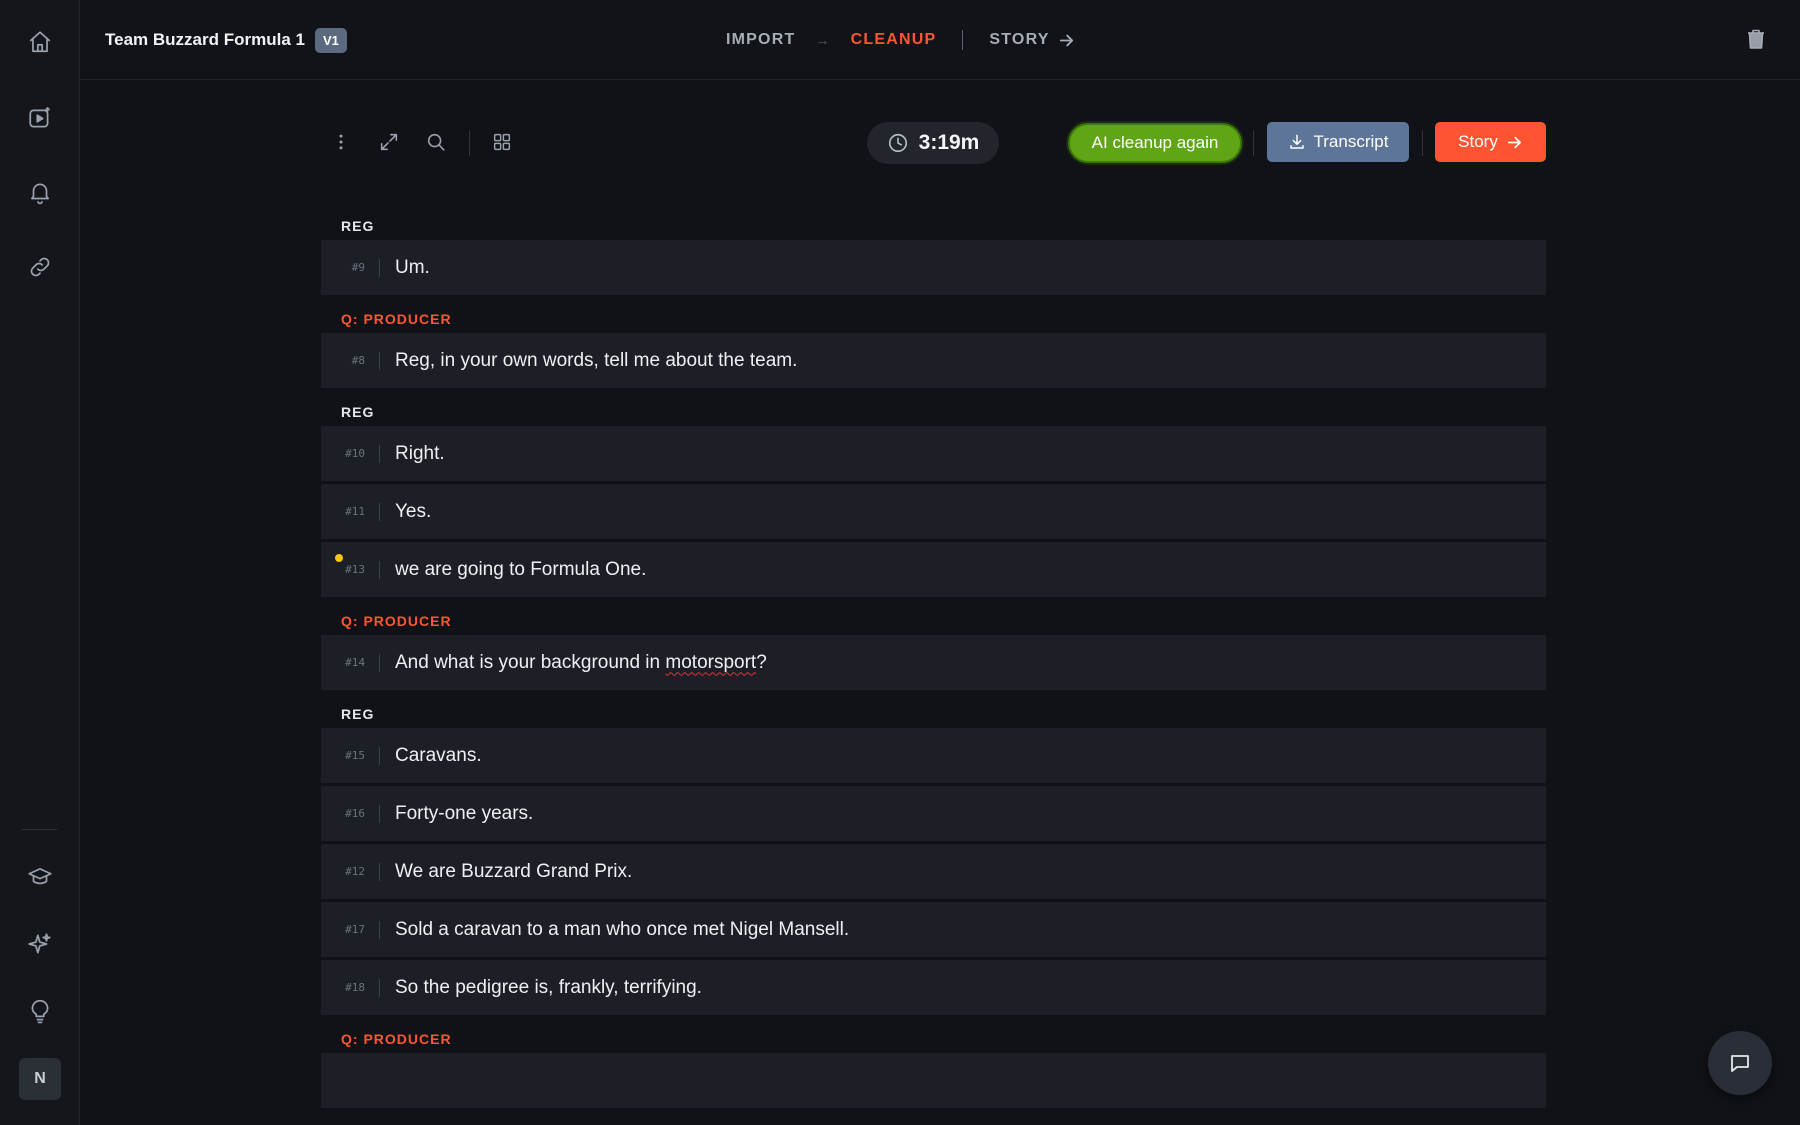 Image resolution: width=1800 pixels, height=1125 pixels. I want to click on line-number: #11, so click(355, 511).